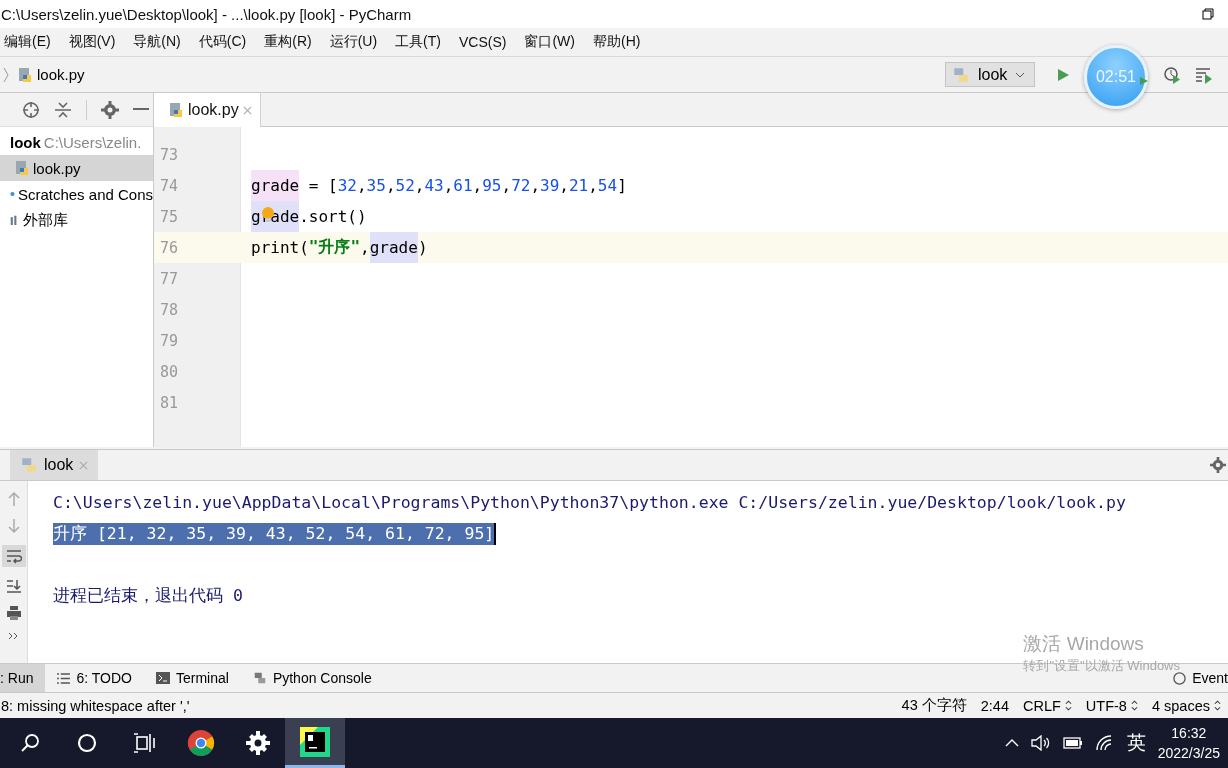 Image resolution: width=1228 pixels, height=768 pixels. What do you see at coordinates (169, 278) in the screenshot?
I see `line-number: 77` at bounding box center [169, 278].